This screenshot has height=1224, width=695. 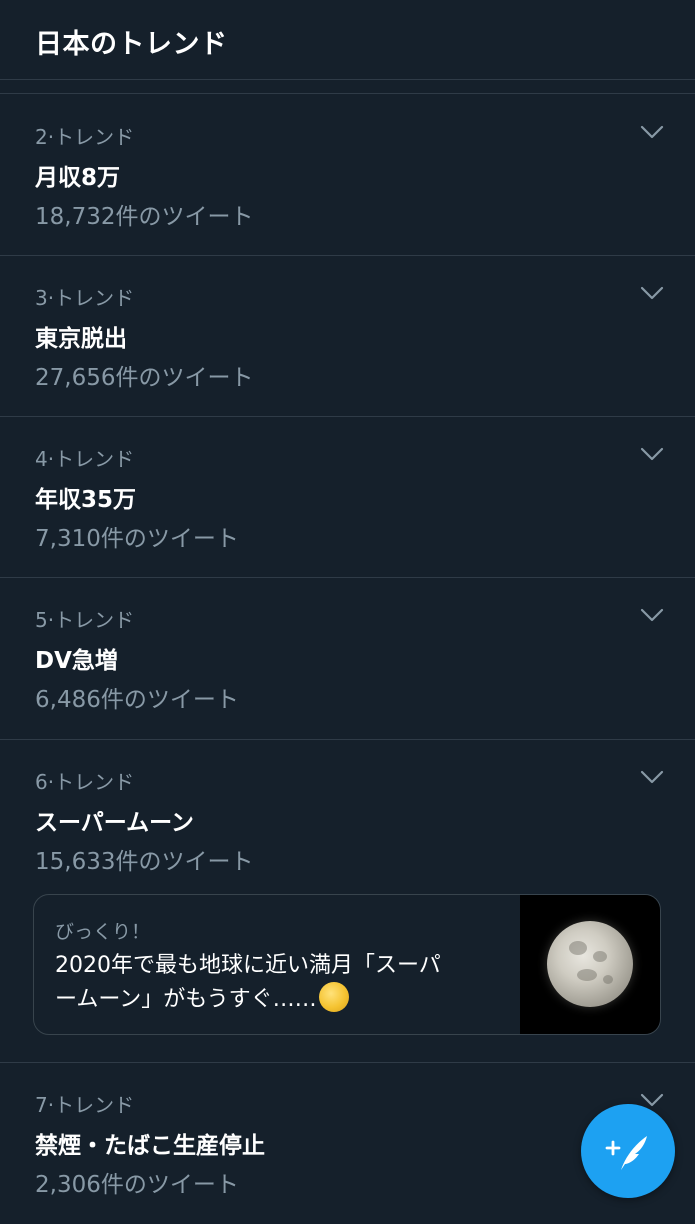 I want to click on trend-item: 5·トレンド DV急増 6,486件のツイート, so click(x=347, y=659).